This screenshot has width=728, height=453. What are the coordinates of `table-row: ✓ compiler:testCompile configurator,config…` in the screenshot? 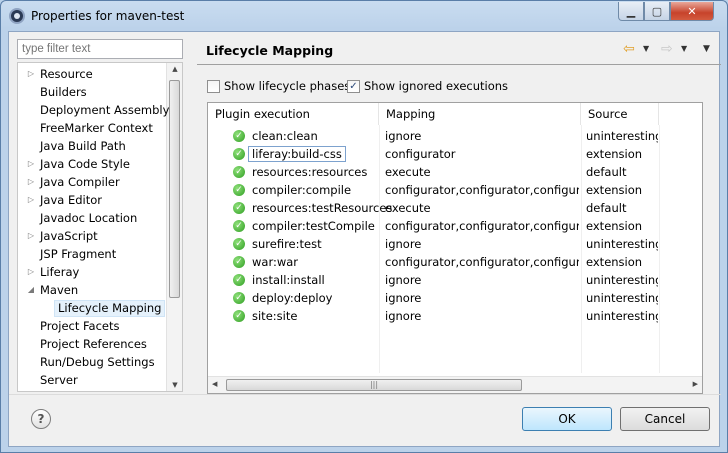 It's located at (455, 226).